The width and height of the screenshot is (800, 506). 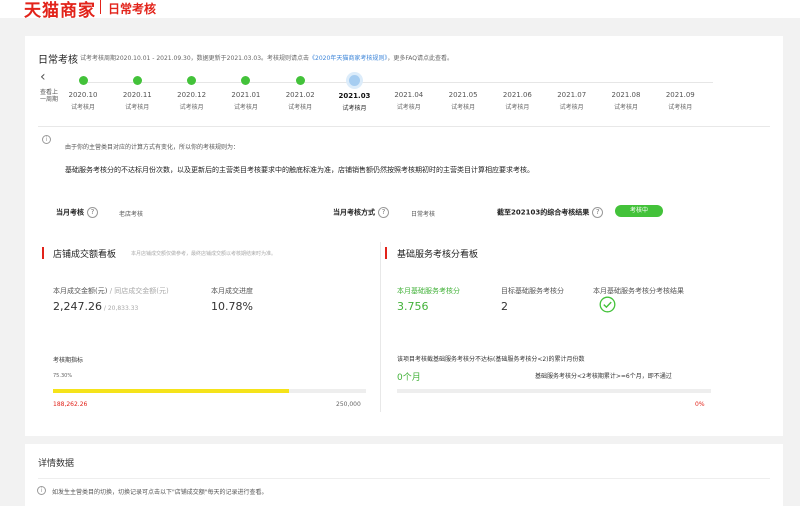 I want to click on month-assess-label: 当月考核?, so click(x=77, y=212).